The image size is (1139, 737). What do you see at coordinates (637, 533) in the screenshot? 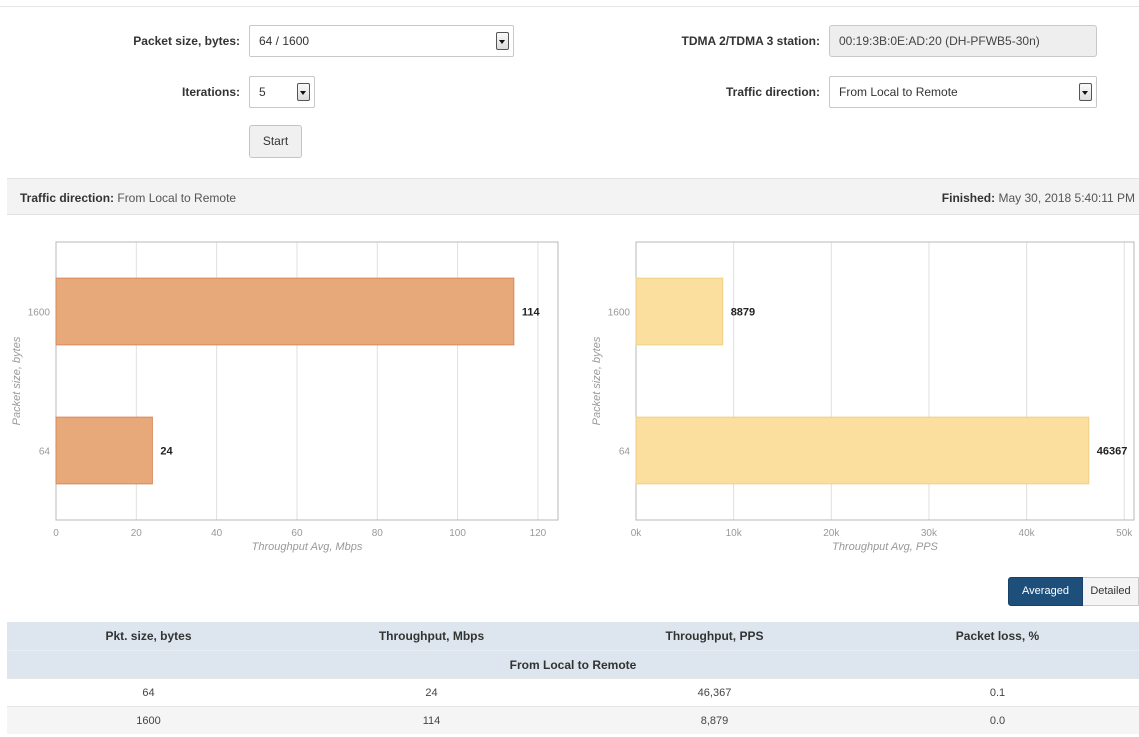
I see `x-tick-label: 0k` at bounding box center [637, 533].